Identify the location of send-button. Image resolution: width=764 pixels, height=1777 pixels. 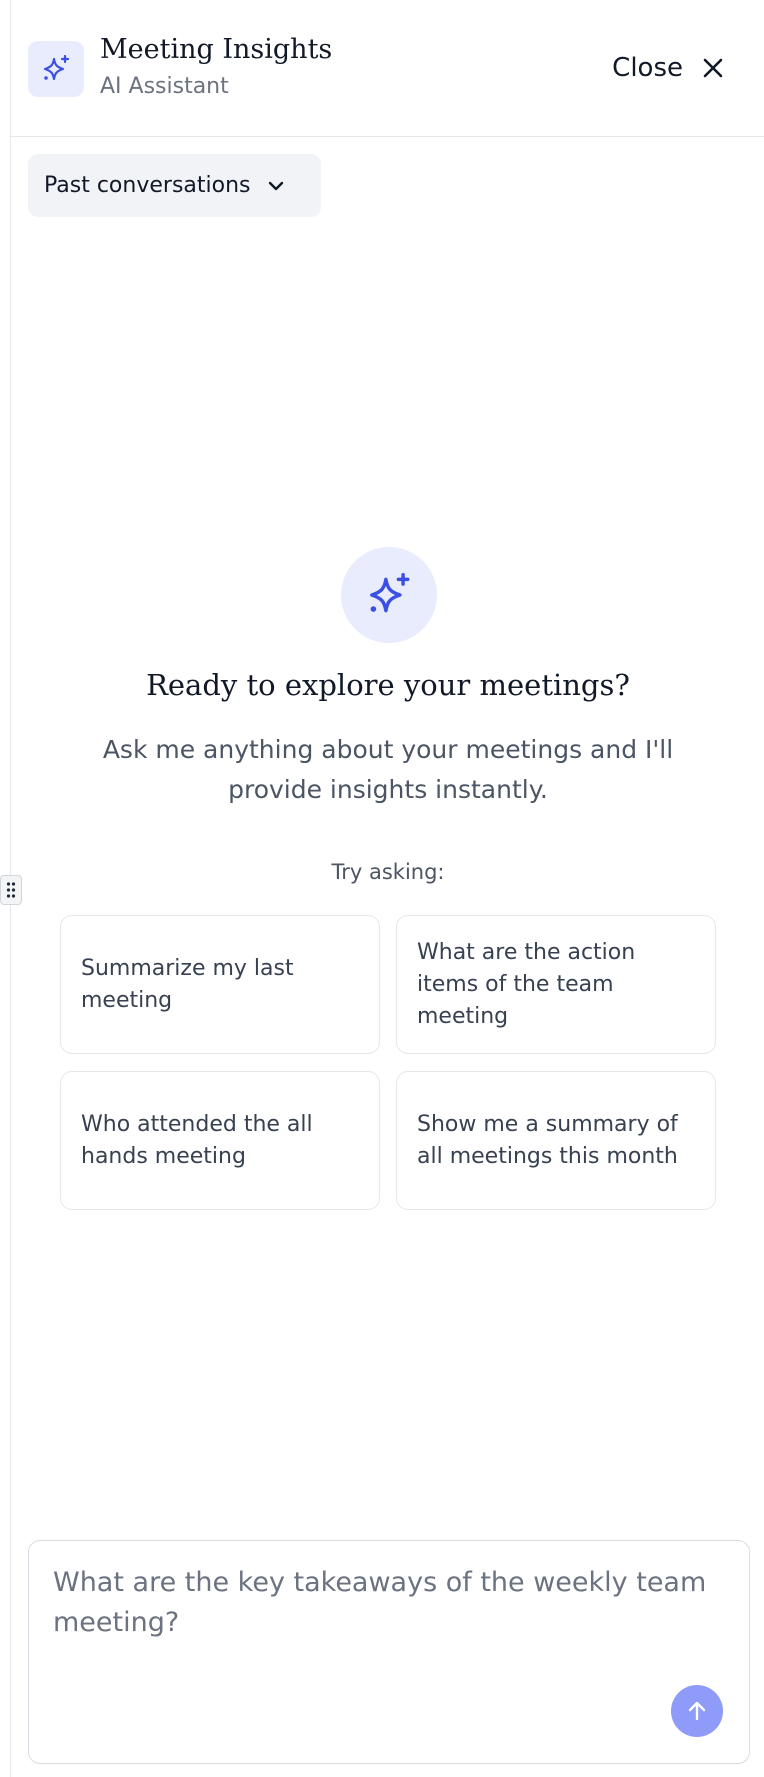
(697, 1711).